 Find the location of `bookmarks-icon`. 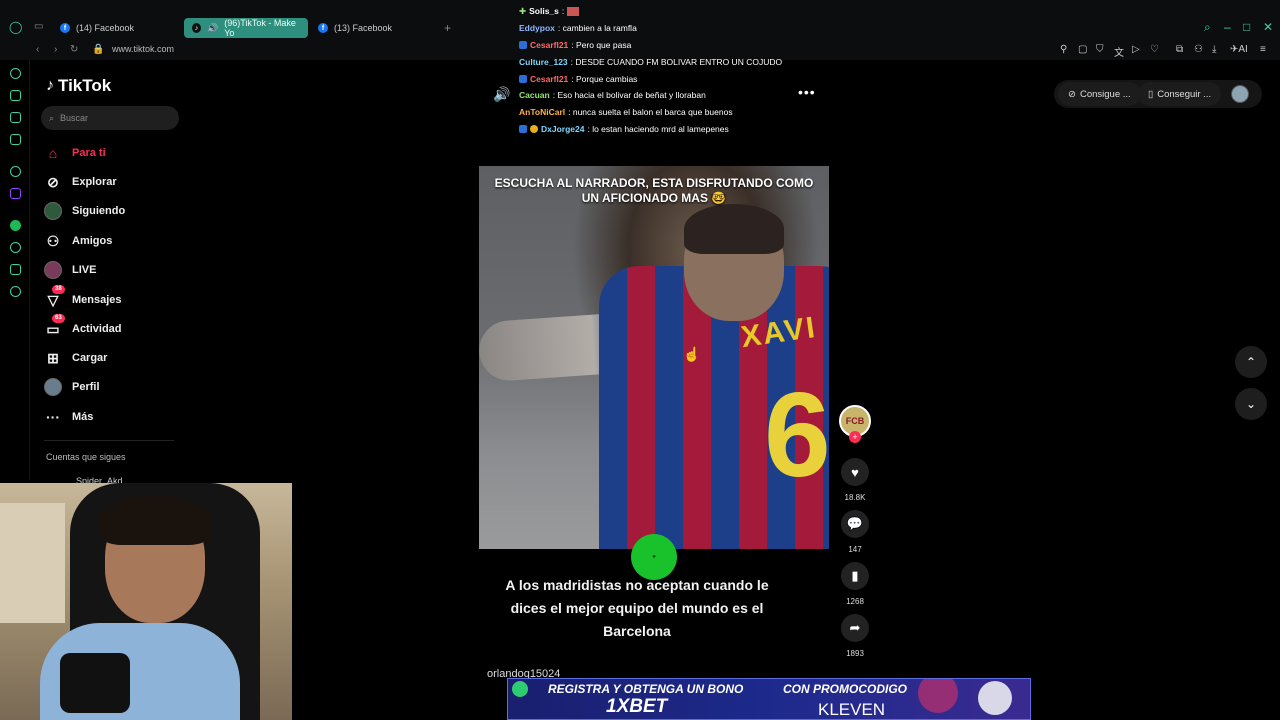

bookmarks-icon is located at coordinates (15, 95).